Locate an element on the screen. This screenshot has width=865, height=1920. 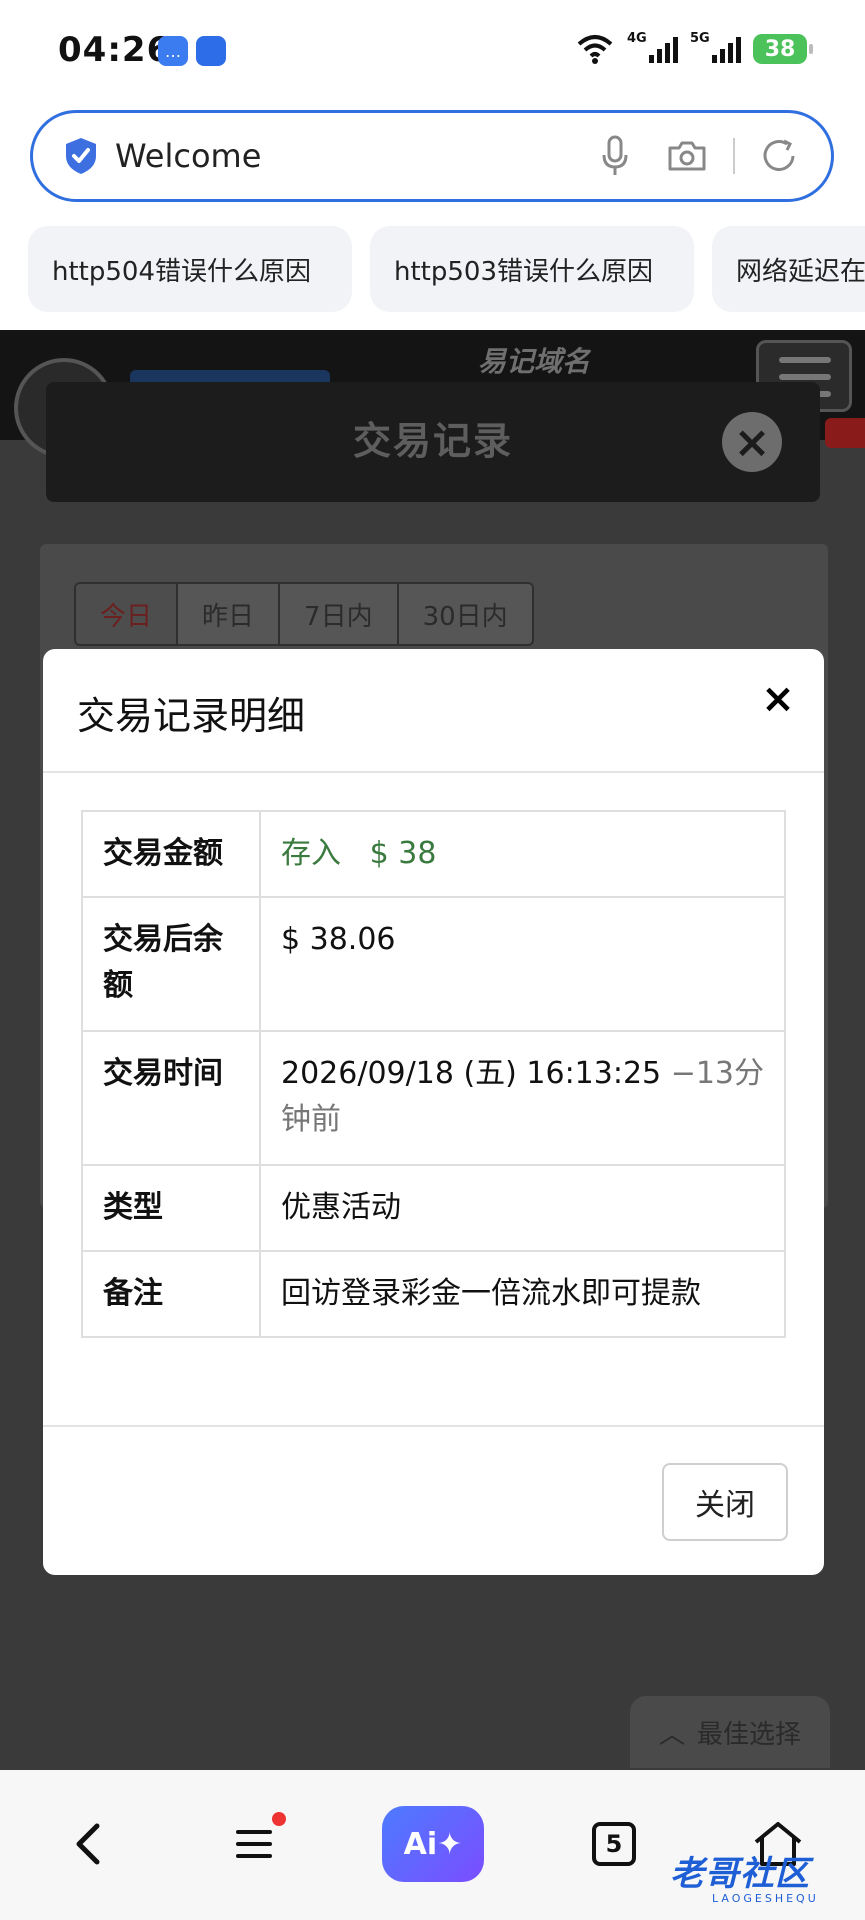
table-row: 交易时间 2026/09/18 (五) 16:13:25 −13分钟前 is located at coordinates (433, 1098).